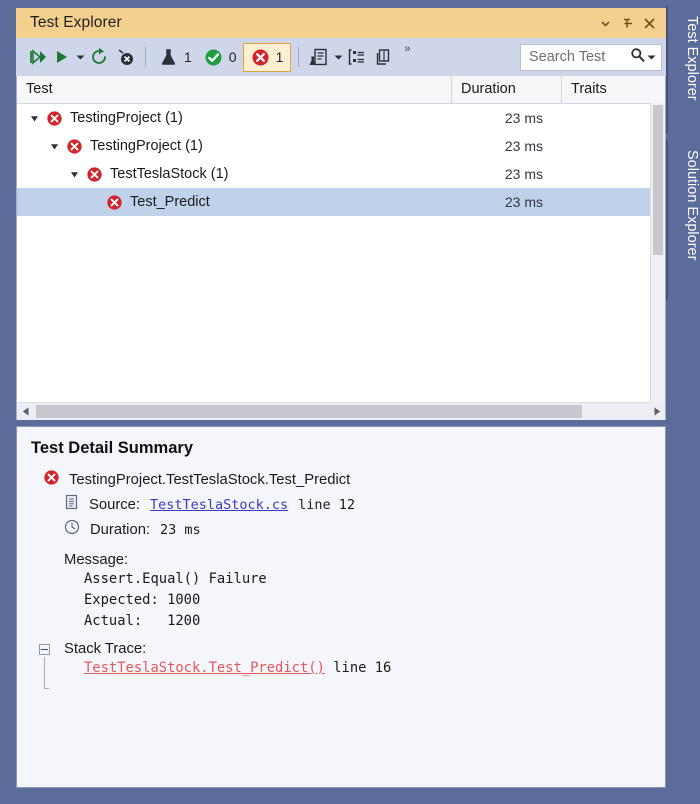  I want to click on horizontal-scrollbar, so click(341, 411).